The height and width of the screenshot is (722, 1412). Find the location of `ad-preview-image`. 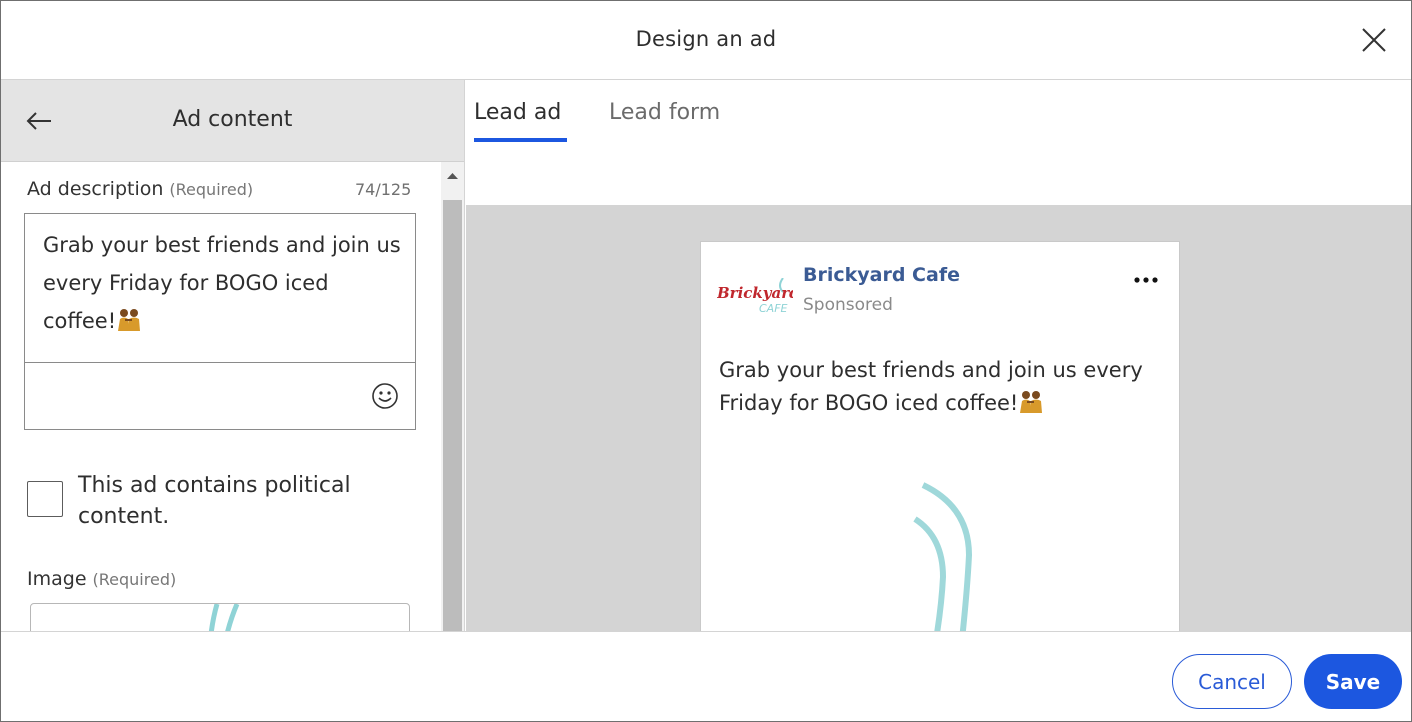

ad-preview-image is located at coordinates (940, 549).